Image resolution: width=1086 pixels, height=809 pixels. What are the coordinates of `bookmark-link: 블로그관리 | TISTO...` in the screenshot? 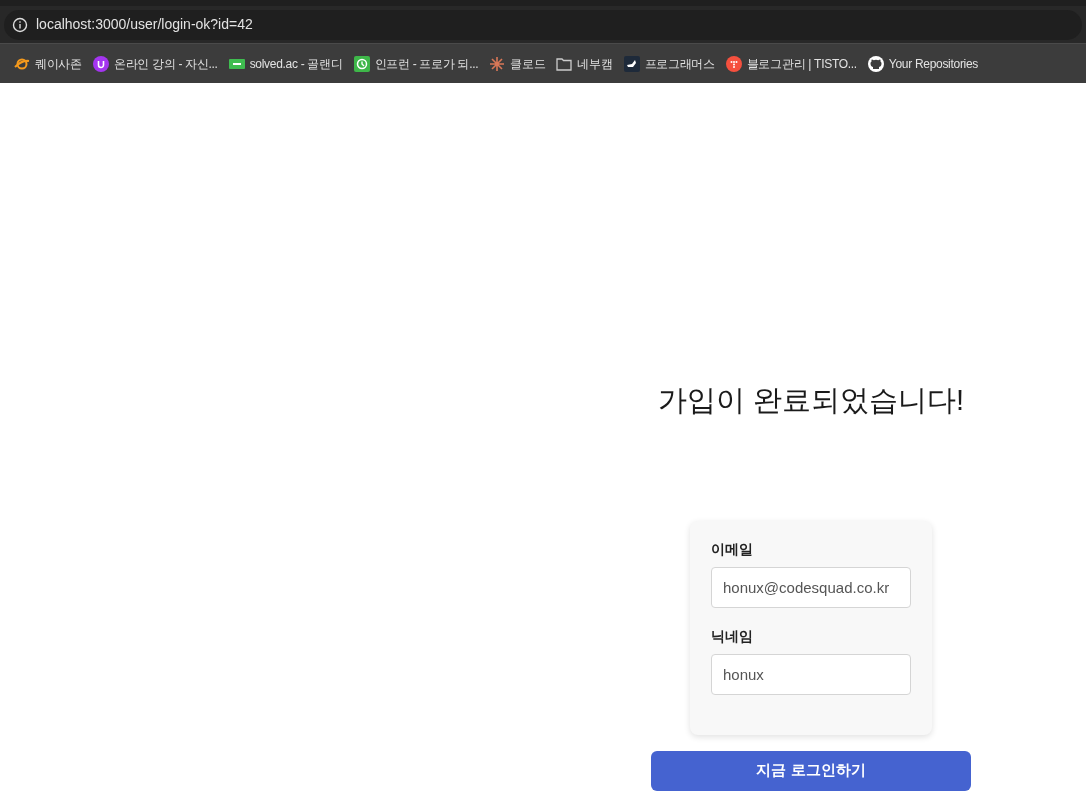 It's located at (791, 63).